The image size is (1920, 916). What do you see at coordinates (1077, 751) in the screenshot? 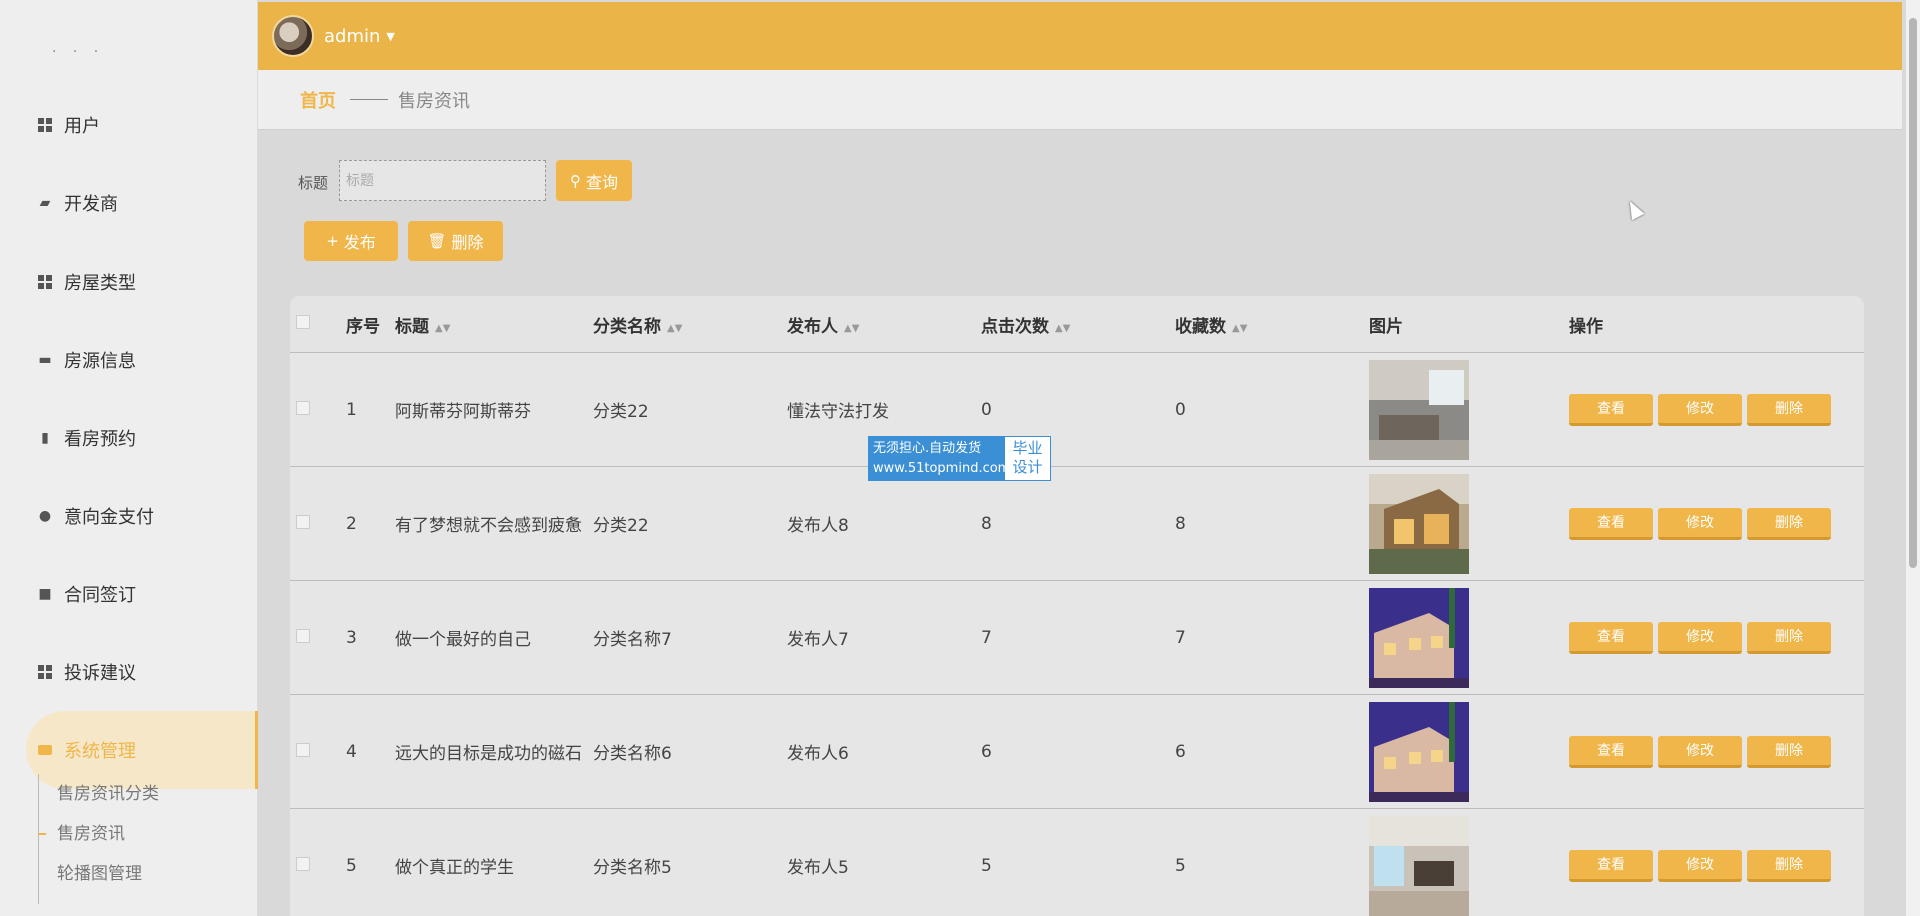
I see `table-row: 4 远大的目标是成功的磁石 分类名称6 发布人6 6 6 查看 修改 删除` at bounding box center [1077, 751].